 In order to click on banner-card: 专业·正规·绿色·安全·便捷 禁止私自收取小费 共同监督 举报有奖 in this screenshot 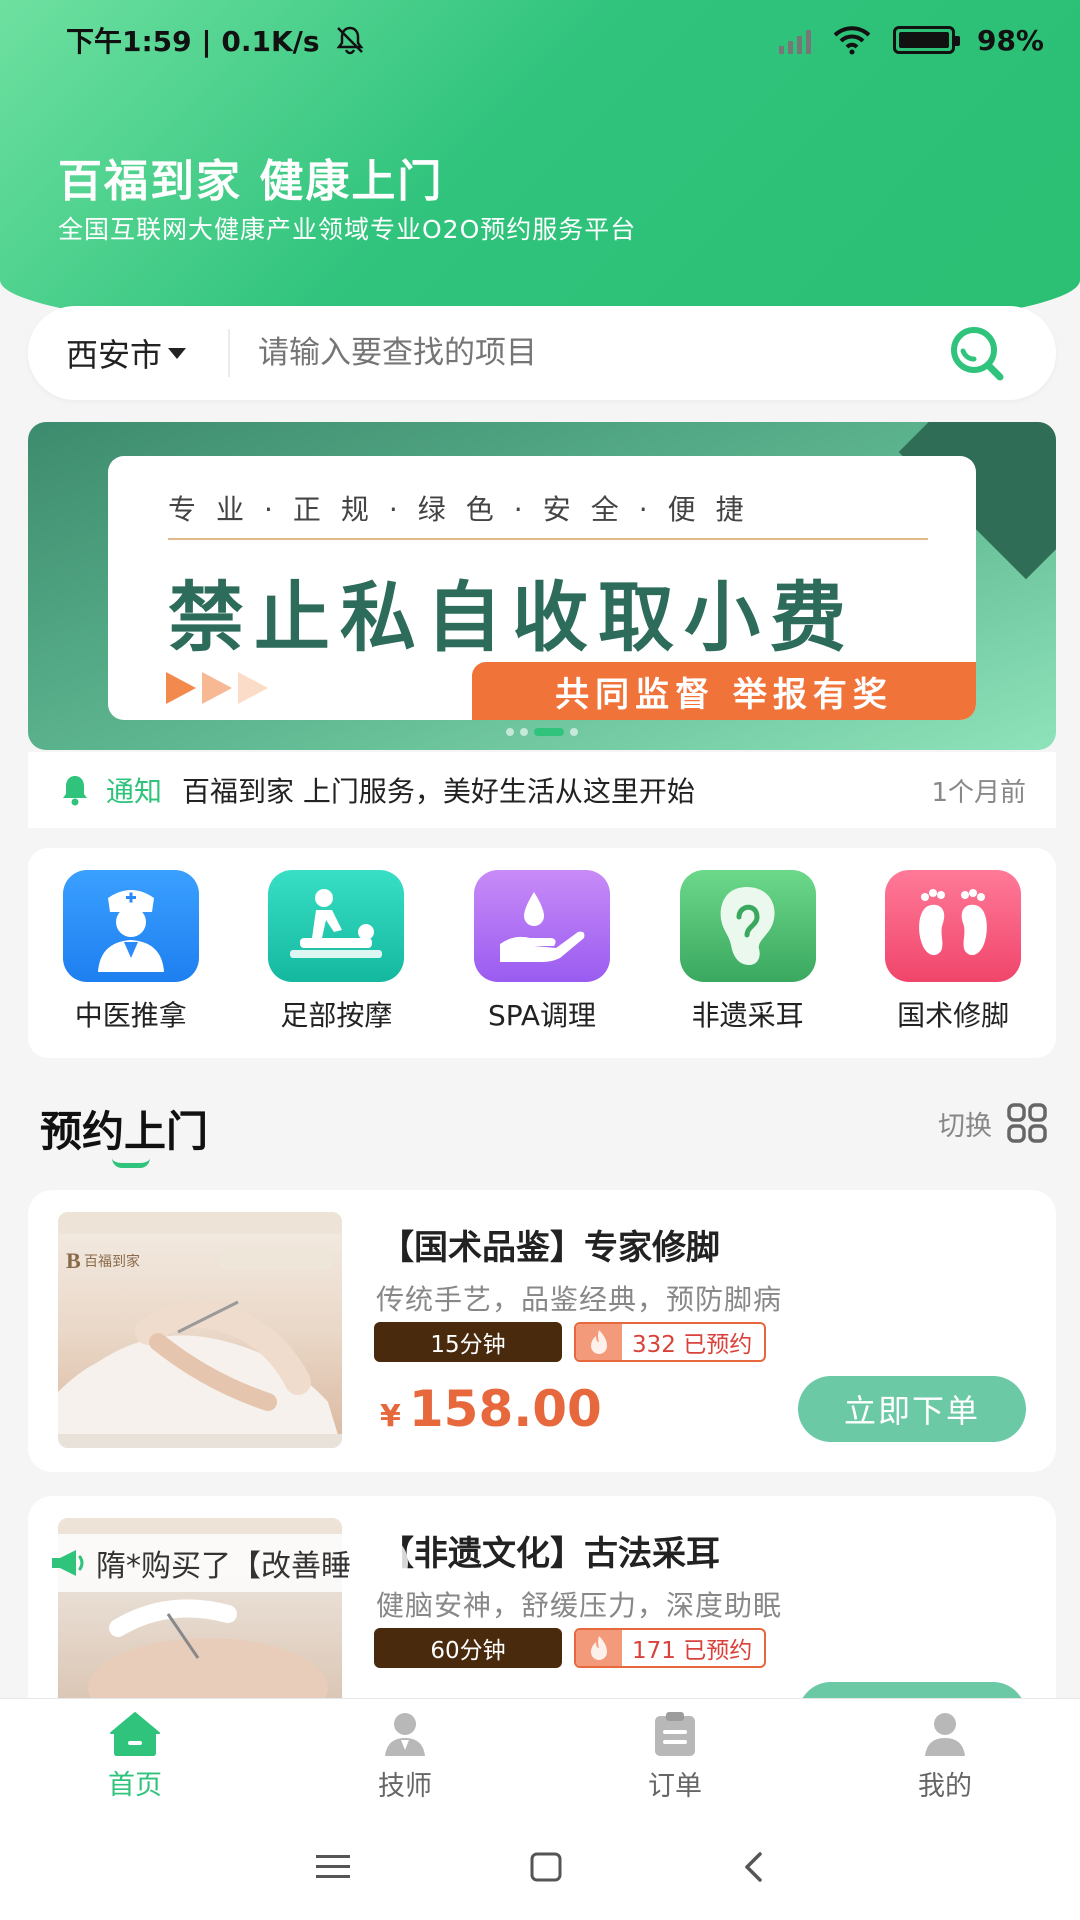, I will do `click(542, 588)`.